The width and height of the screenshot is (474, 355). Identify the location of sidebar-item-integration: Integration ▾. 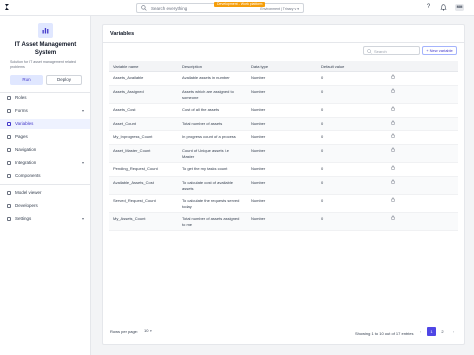
(45, 163).